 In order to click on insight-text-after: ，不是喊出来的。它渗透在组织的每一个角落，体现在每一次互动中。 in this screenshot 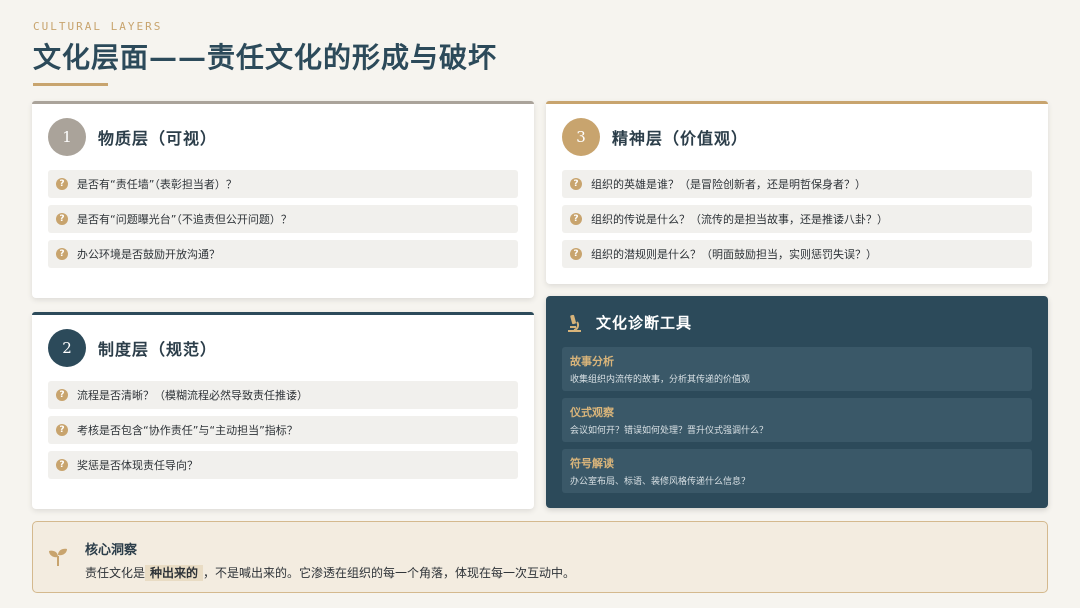, I will do `click(389, 573)`.